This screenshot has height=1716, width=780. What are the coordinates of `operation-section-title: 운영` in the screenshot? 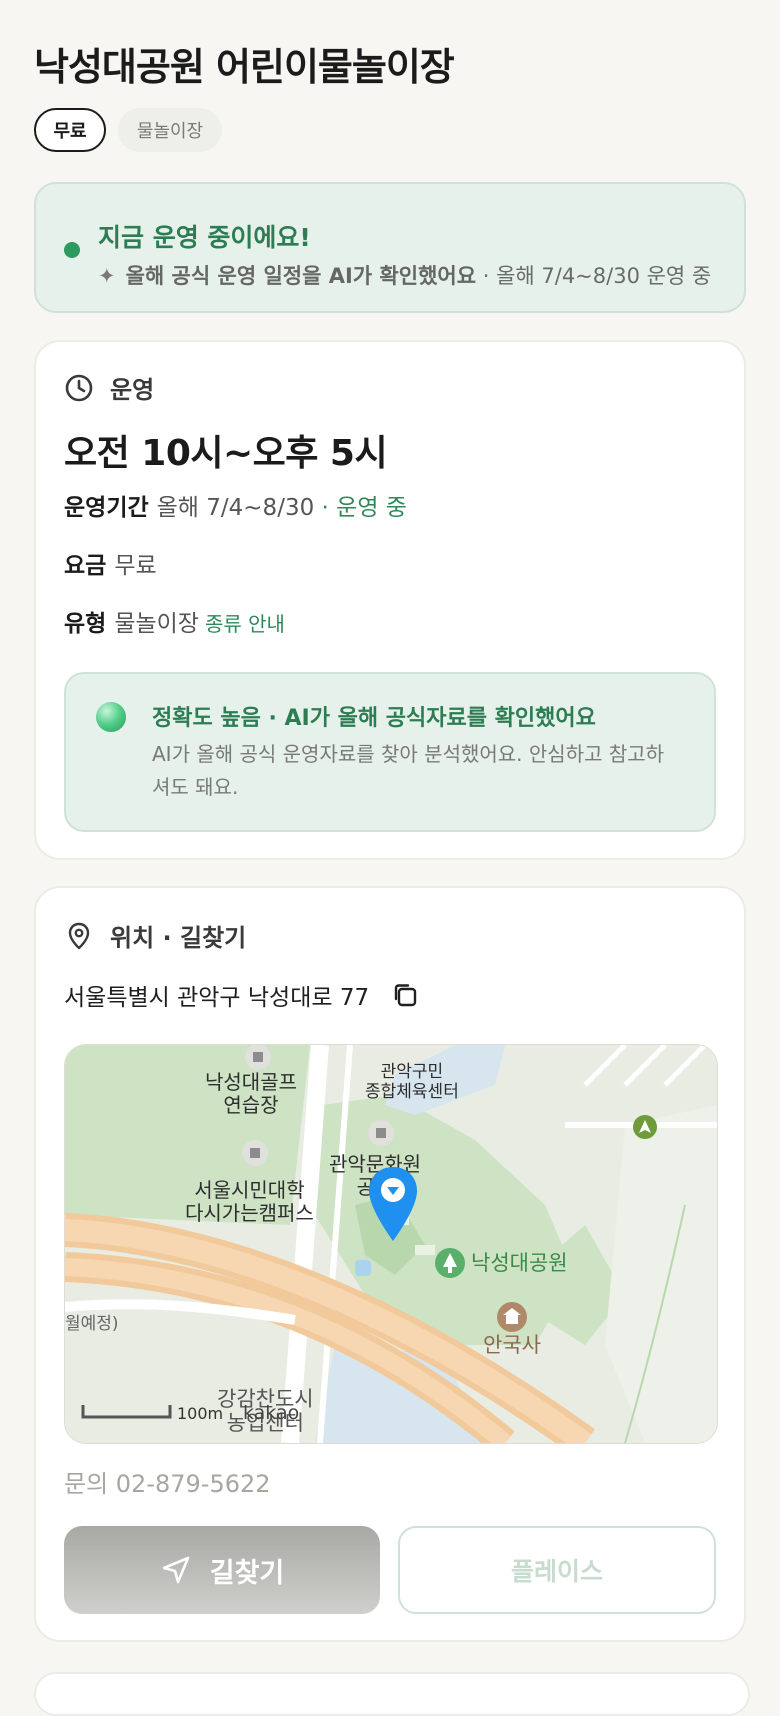 It's located at (132, 390).